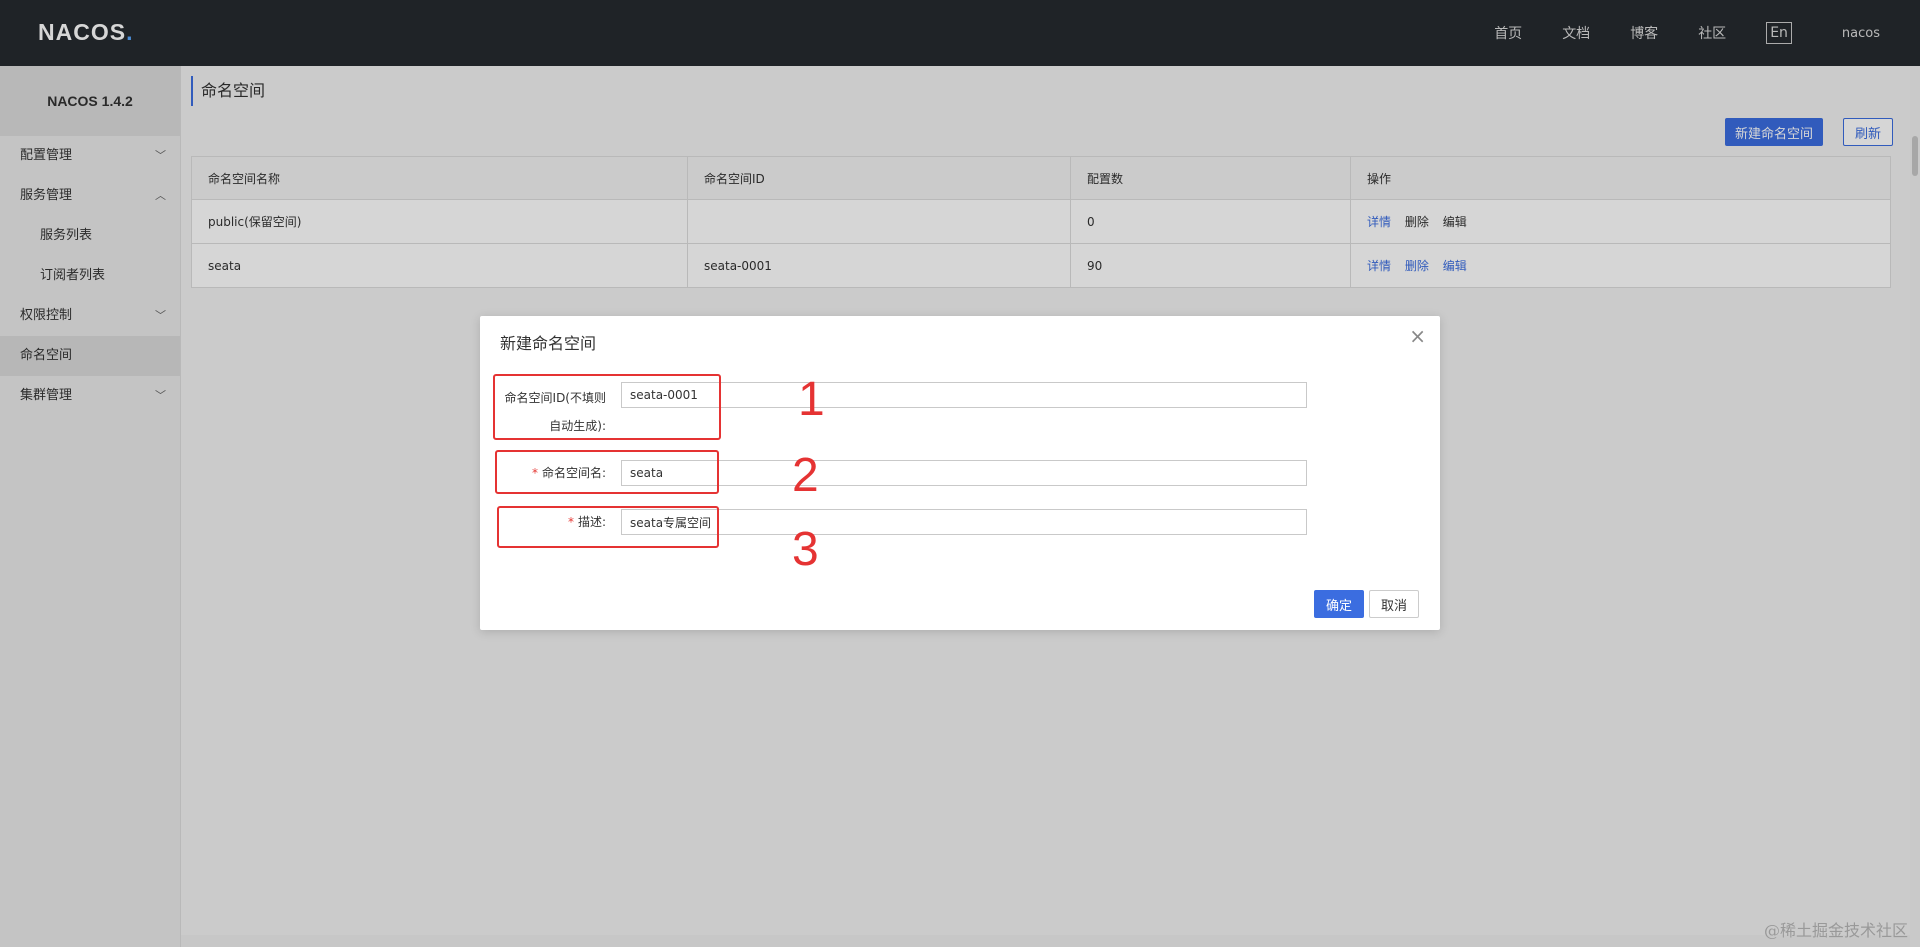  What do you see at coordinates (964, 522) in the screenshot?
I see `description-input` at bounding box center [964, 522].